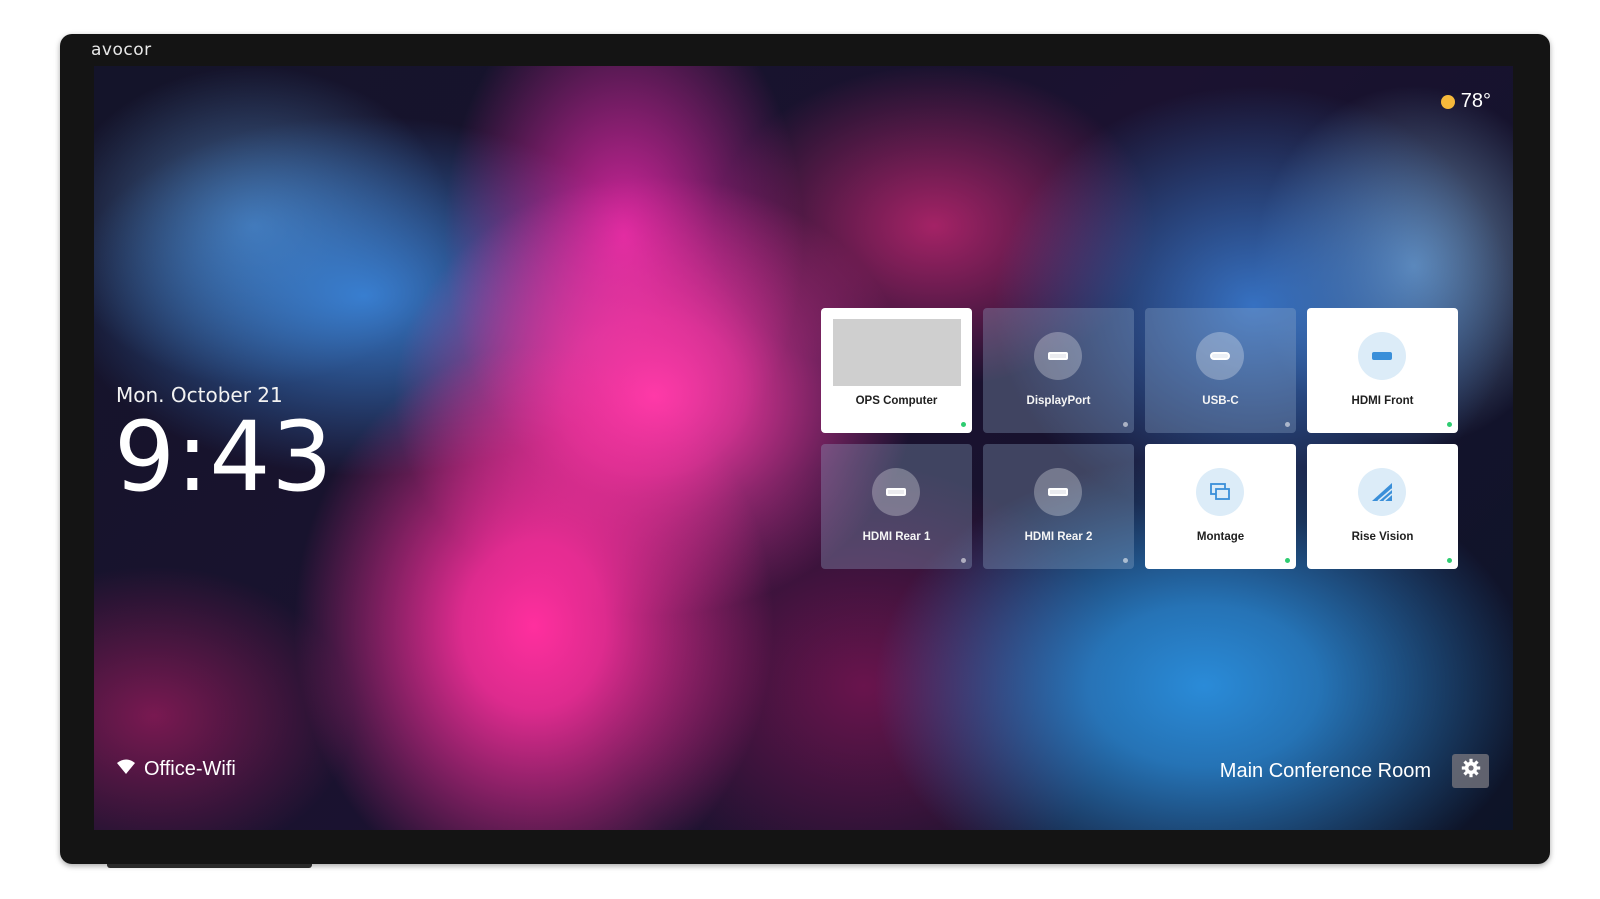 The width and height of the screenshot is (1600, 899). Describe the element at coordinates (1447, 101) in the screenshot. I see `sun-icon` at that location.